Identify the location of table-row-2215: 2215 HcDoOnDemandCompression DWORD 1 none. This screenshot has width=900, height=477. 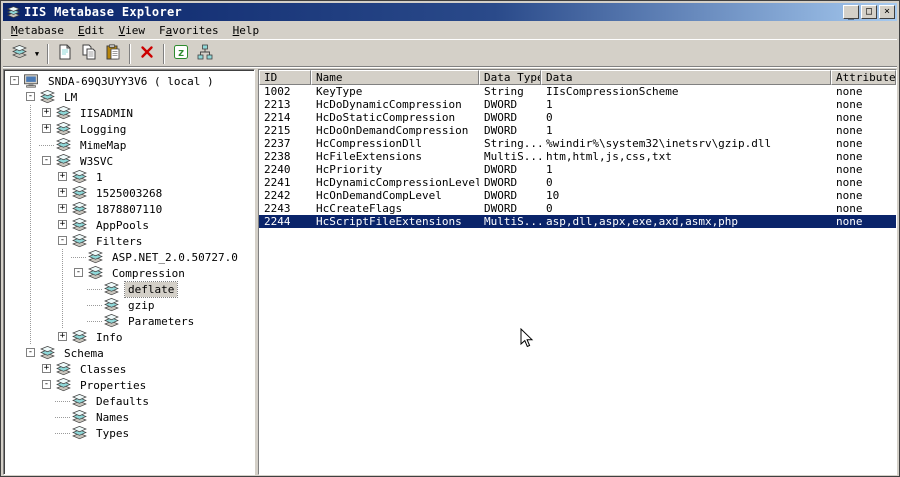
(577, 130).